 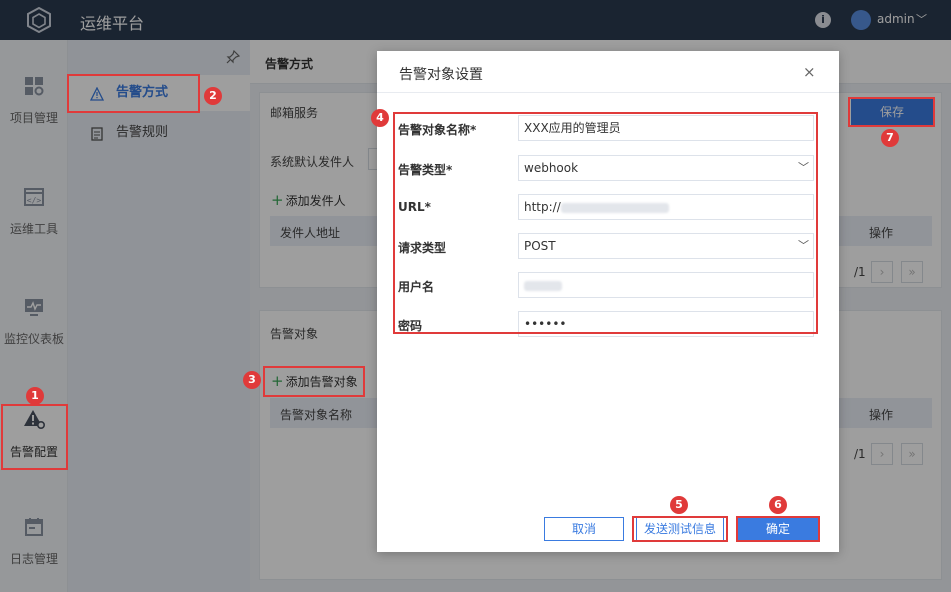 What do you see at coordinates (584, 529) in the screenshot?
I see `cancel-button: 取消` at bounding box center [584, 529].